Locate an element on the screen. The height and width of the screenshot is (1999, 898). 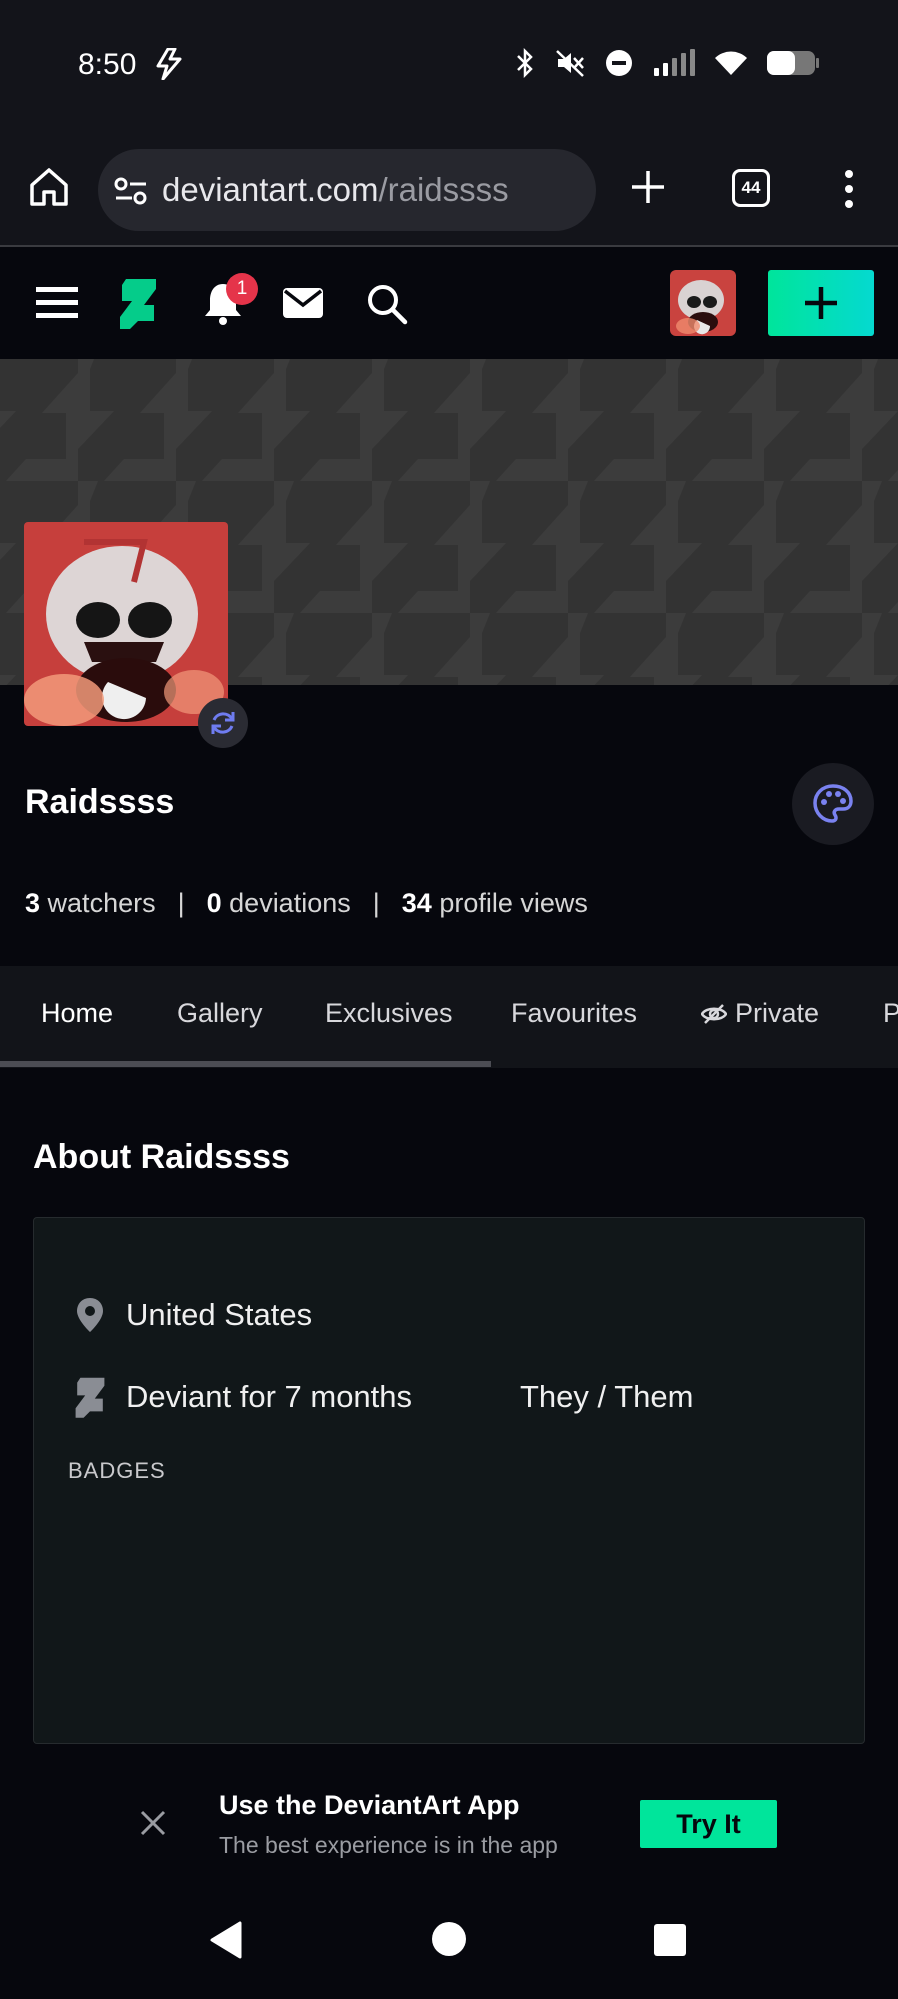
status-icons is located at coordinates (667, 63).